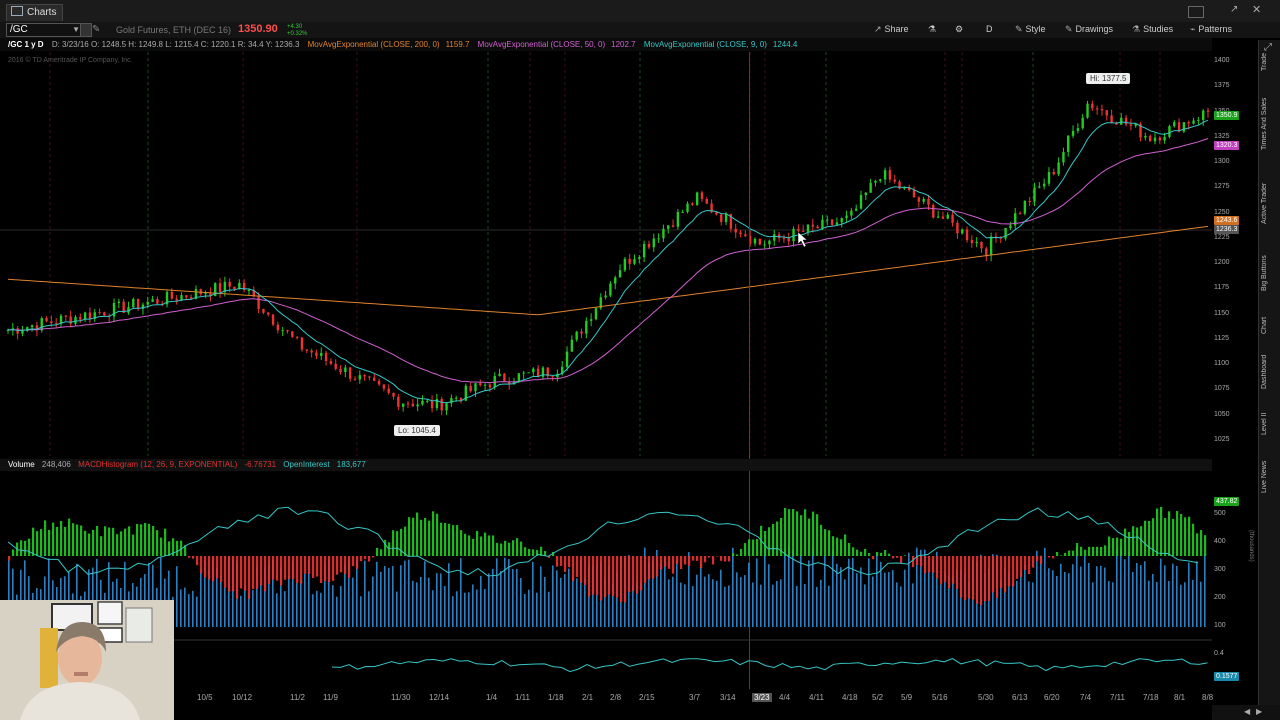 This screenshot has height=720, width=1280. I want to click on percent-change: +0.32%, so click(297, 34).